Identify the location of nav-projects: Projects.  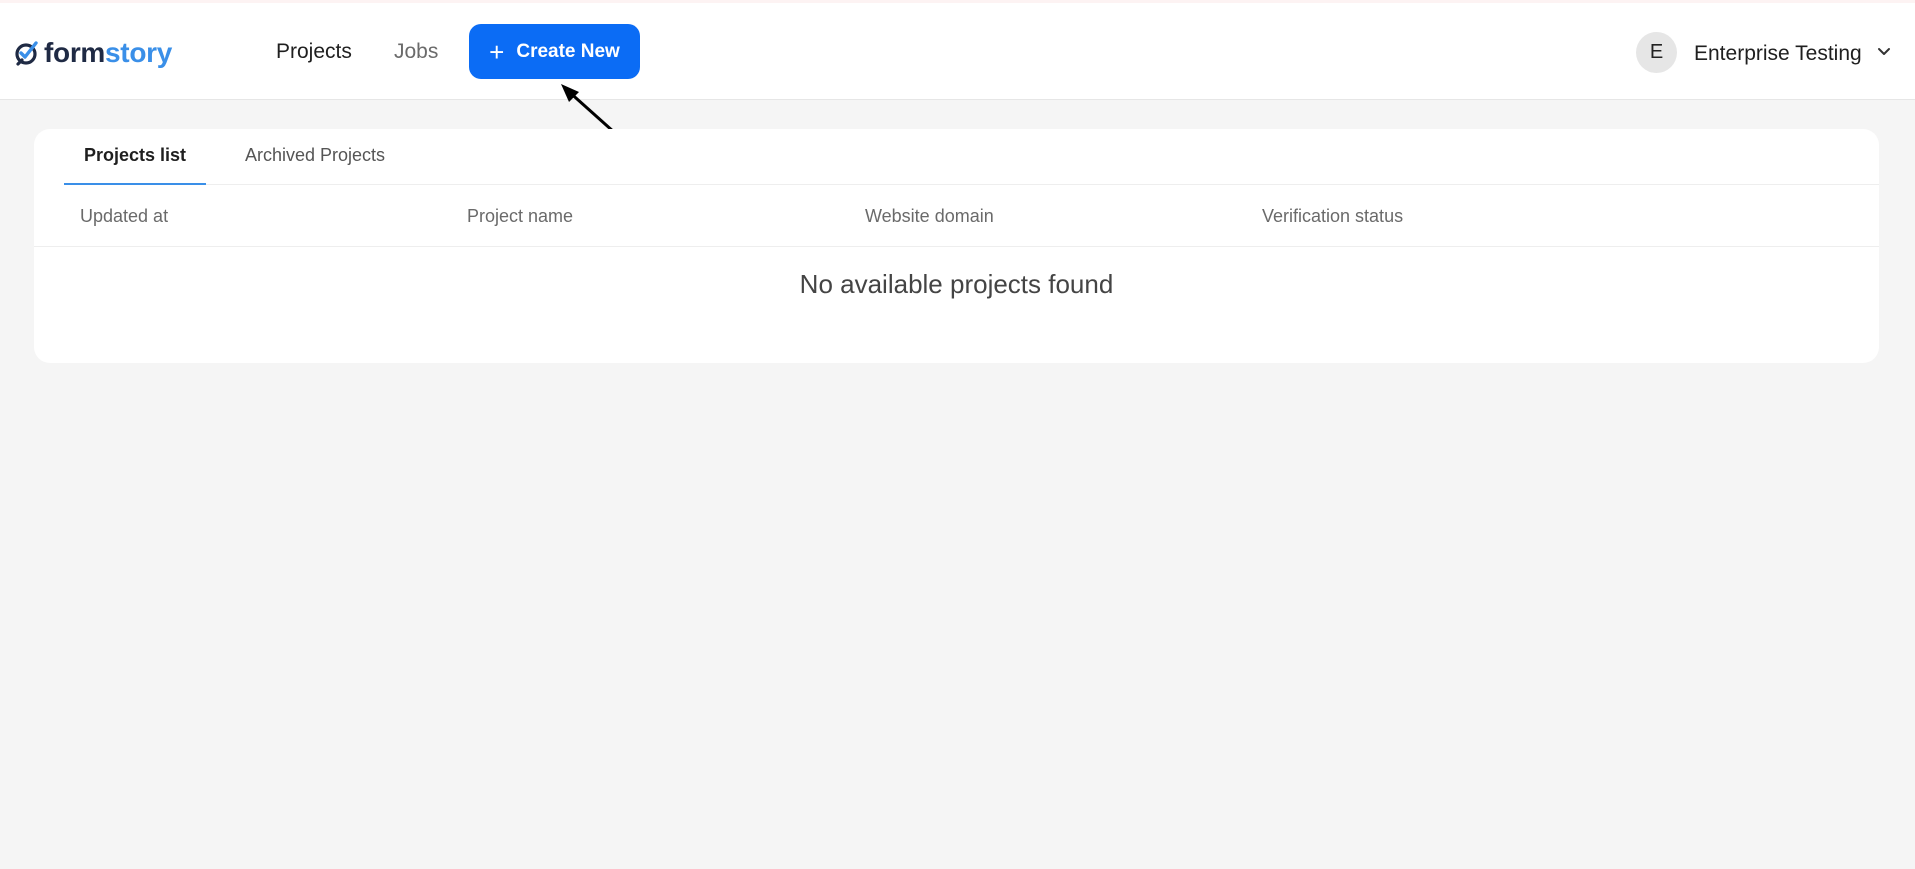
(314, 52).